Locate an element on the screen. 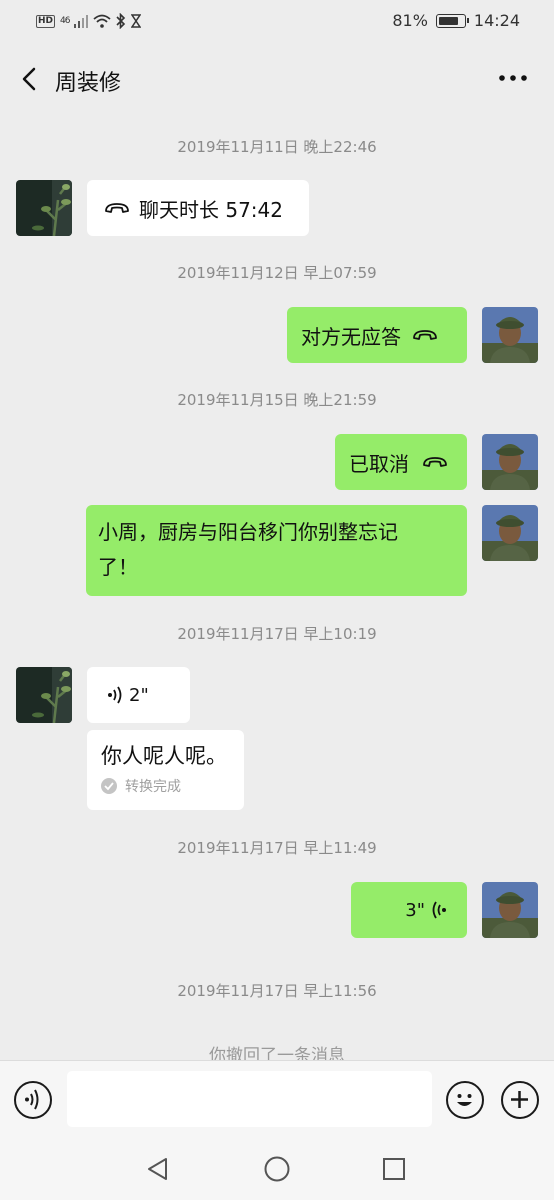 The image size is (554, 1200). timestamp: 2019年11月17日 早上11:49 is located at coordinates (277, 848).